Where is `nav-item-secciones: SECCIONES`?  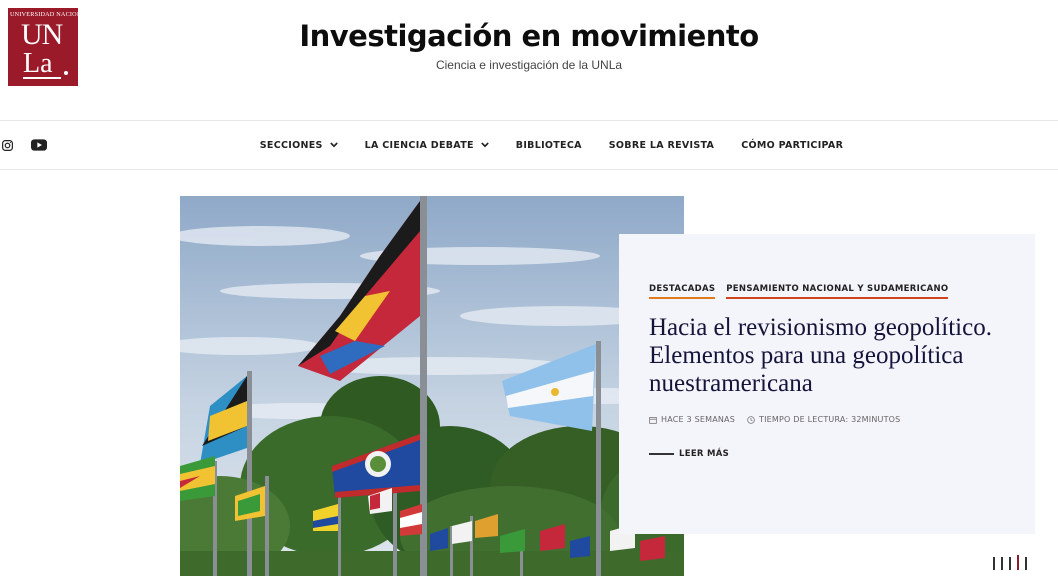 nav-item-secciones: SECCIONES is located at coordinates (299, 145).